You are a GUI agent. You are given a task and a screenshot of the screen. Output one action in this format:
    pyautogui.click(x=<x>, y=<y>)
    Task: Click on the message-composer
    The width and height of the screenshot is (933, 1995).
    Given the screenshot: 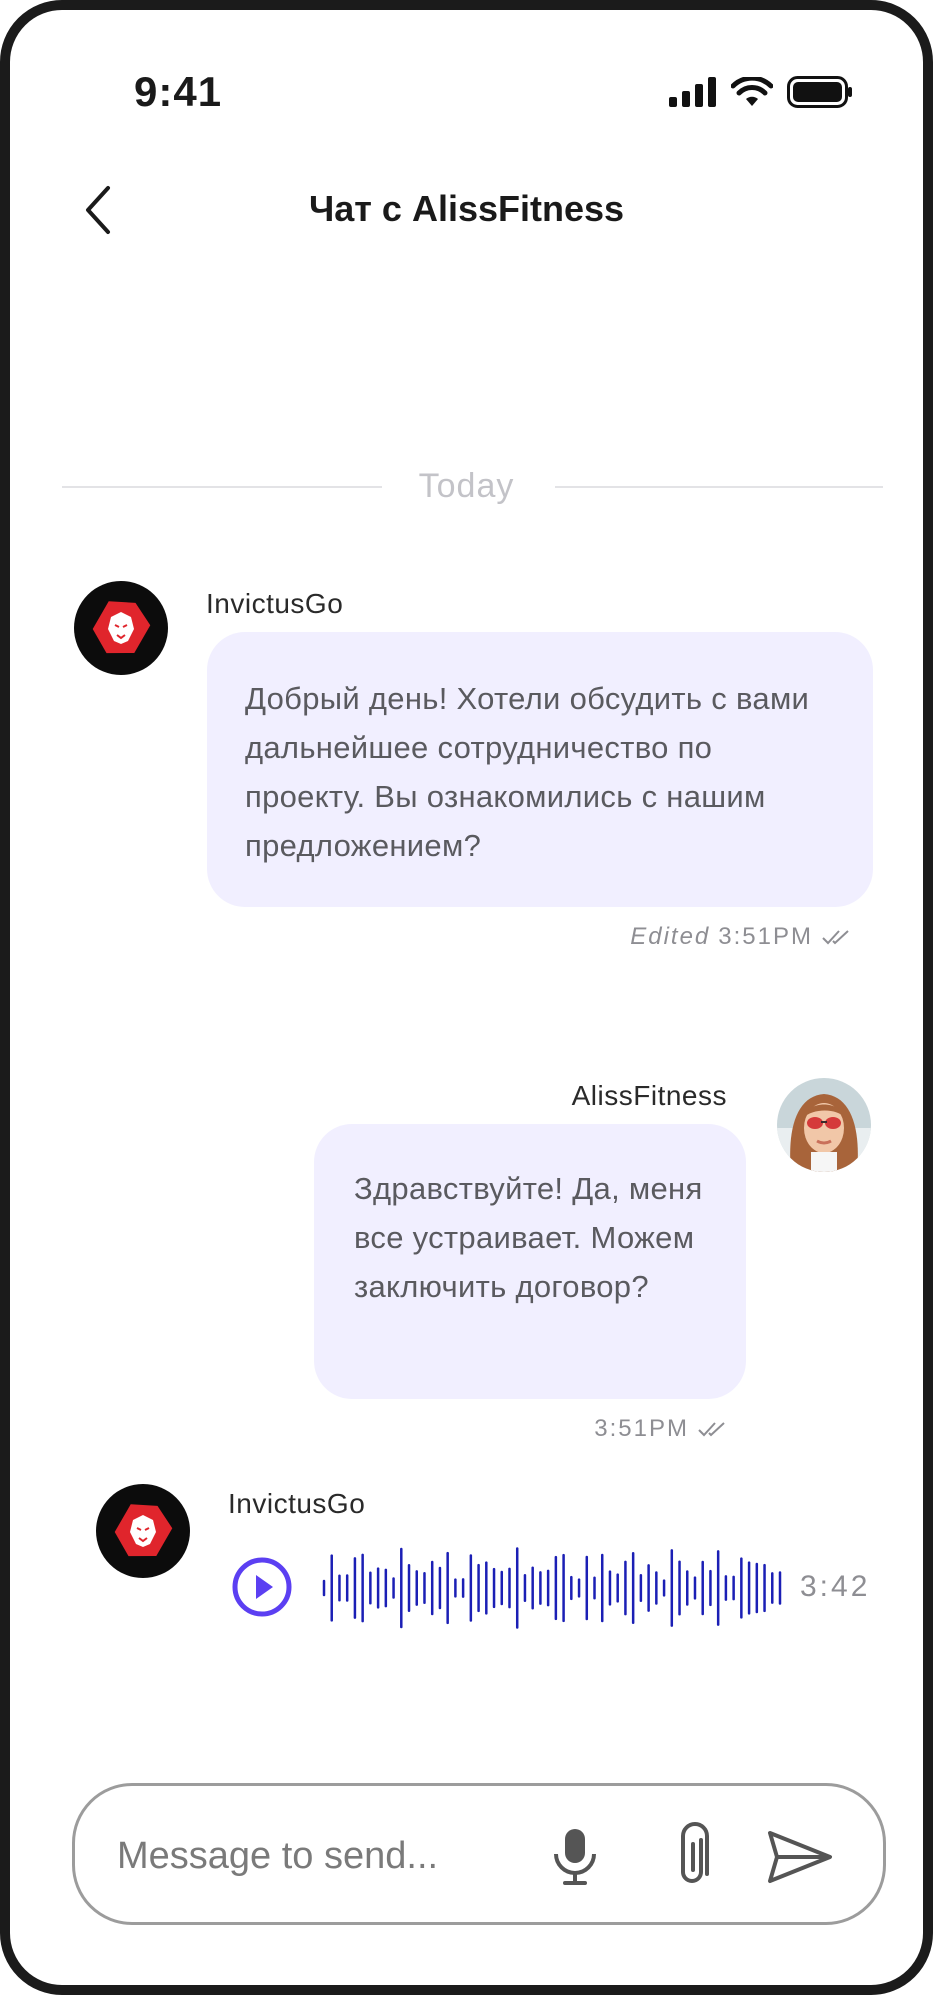 What is the action you would take?
    pyautogui.click(x=479, y=1854)
    